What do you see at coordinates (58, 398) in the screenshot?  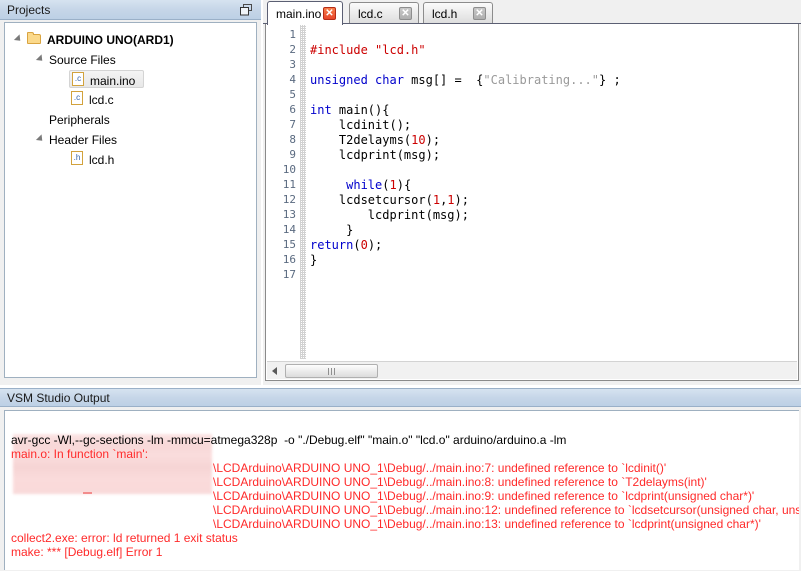 I see `output-panel-title: VSM Studio Output` at bounding box center [58, 398].